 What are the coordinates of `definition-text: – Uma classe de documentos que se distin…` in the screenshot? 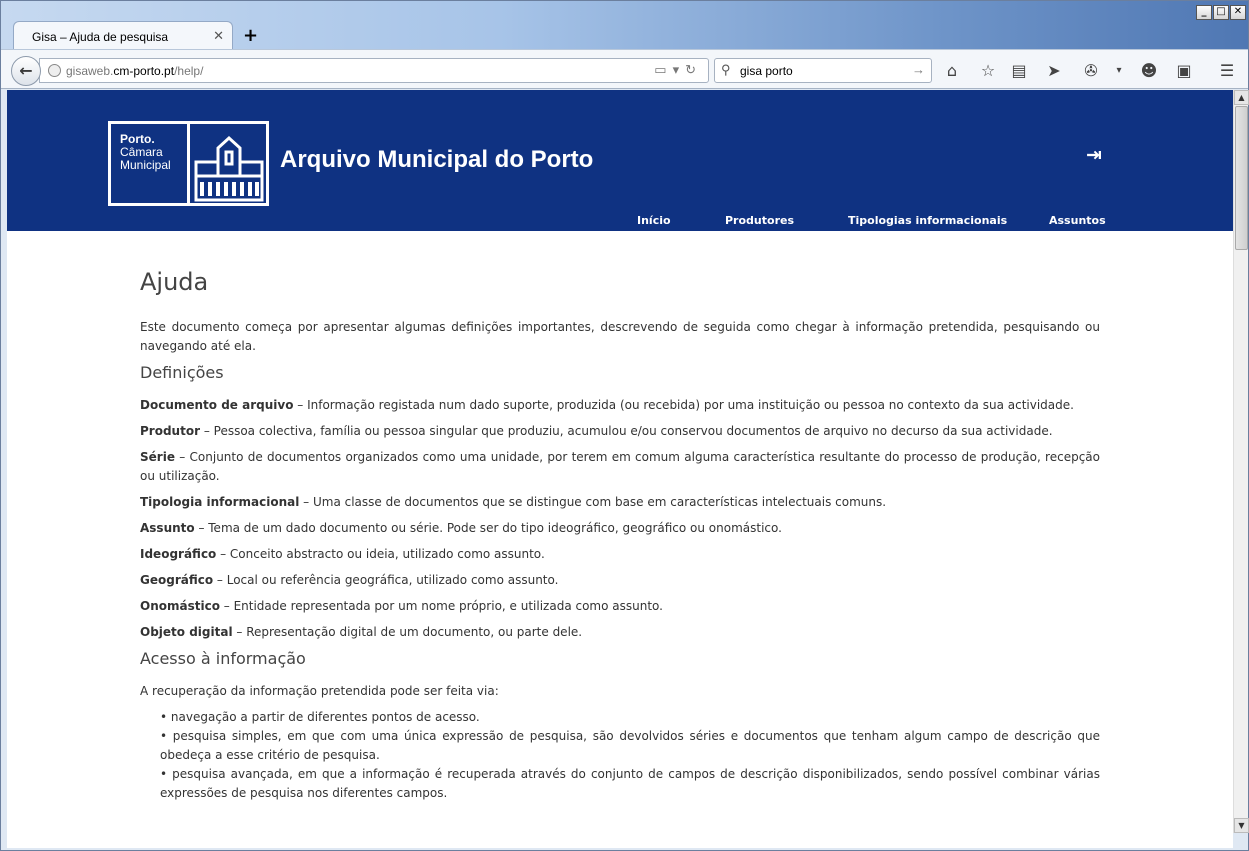 It's located at (593, 502).